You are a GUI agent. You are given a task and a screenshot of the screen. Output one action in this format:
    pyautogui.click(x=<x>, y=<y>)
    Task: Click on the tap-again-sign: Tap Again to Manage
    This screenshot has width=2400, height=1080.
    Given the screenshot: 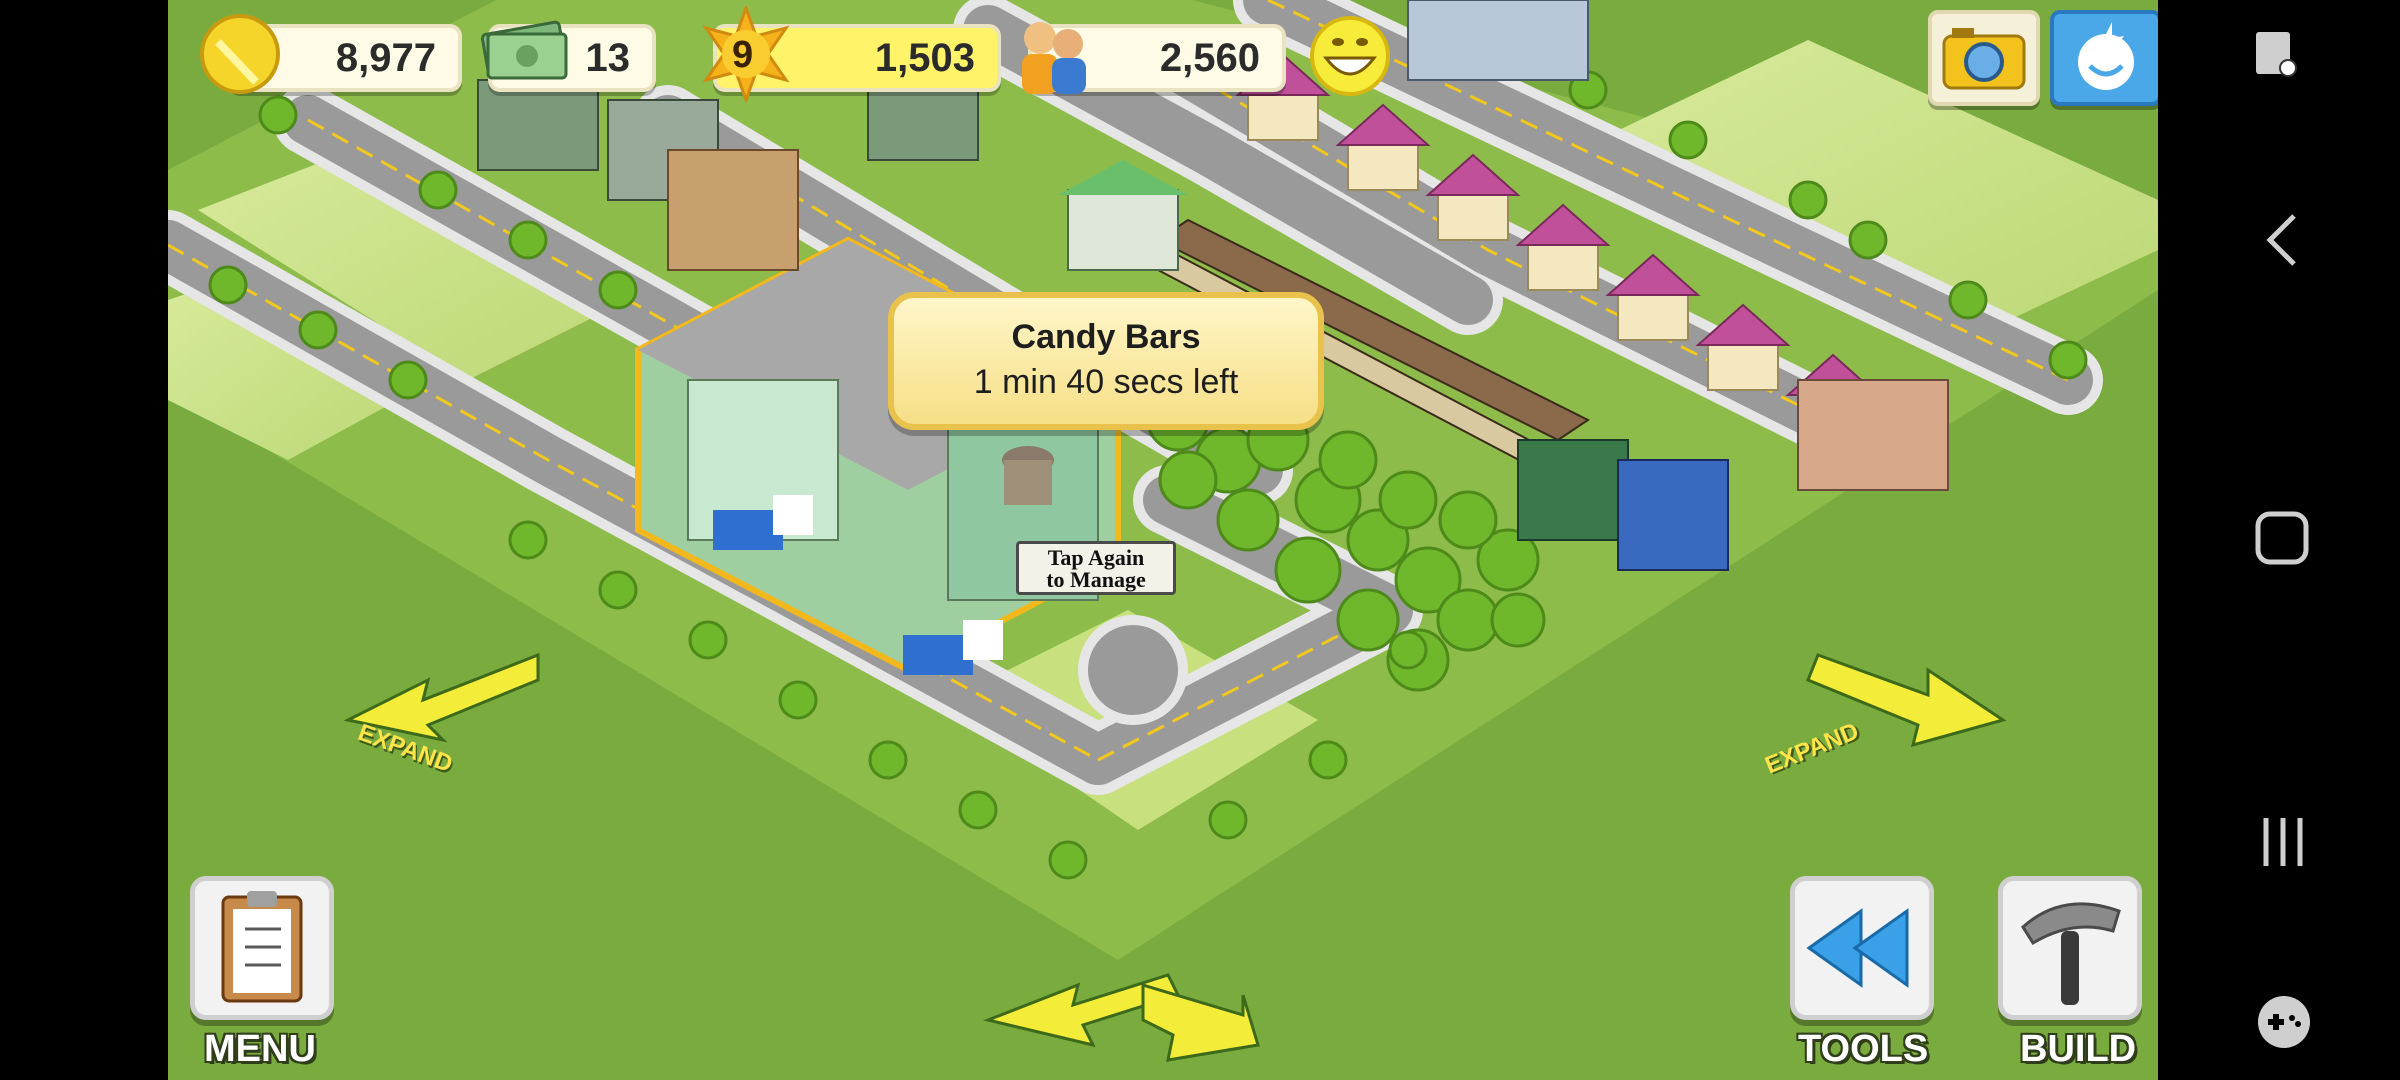 What is the action you would take?
    pyautogui.click(x=1096, y=568)
    